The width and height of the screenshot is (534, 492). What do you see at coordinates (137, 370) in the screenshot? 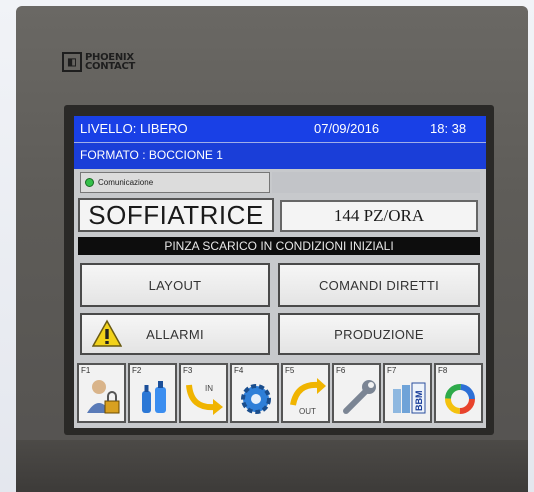
I see `f2-label: F2` at bounding box center [137, 370].